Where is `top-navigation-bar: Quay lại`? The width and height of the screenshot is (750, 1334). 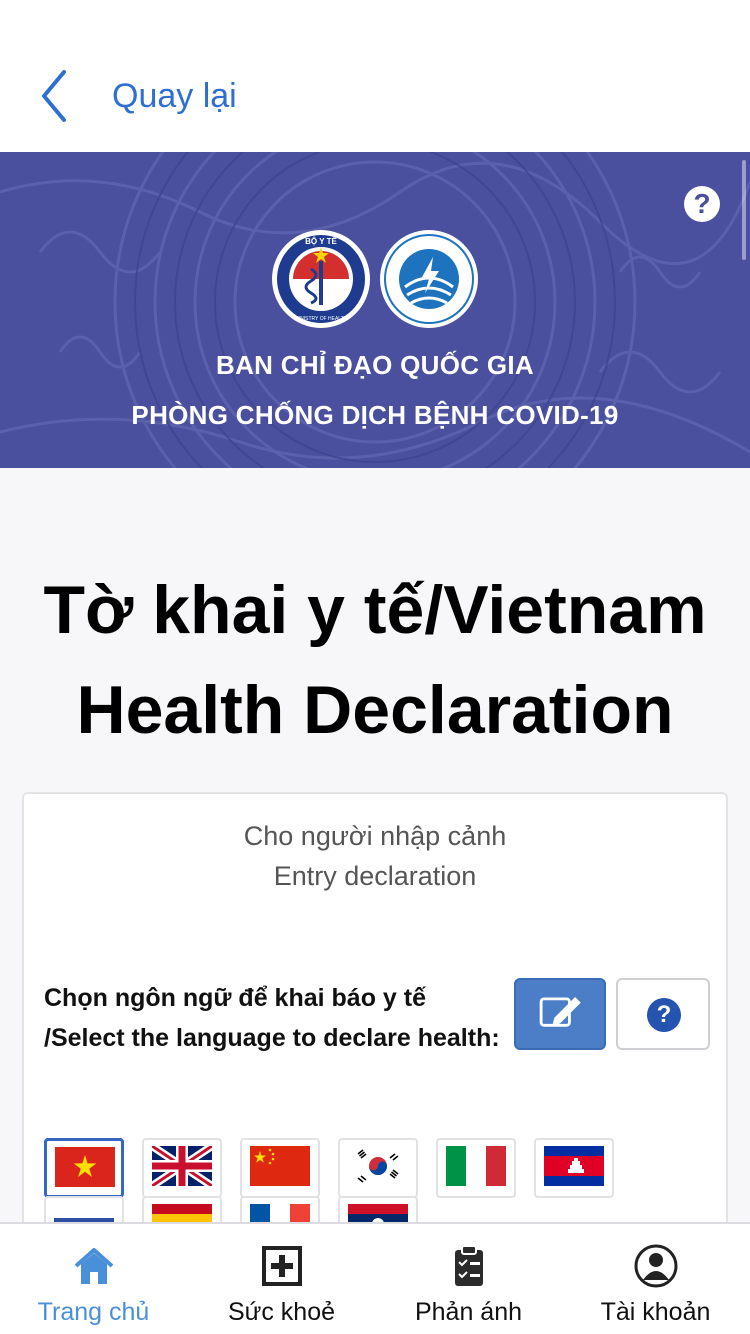
top-navigation-bar: Quay lại is located at coordinates (375, 76).